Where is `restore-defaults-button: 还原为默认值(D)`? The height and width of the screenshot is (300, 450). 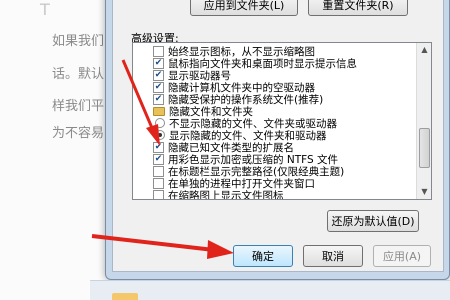
restore-defaults-button: 还原为默认值(D) is located at coordinates (373, 221).